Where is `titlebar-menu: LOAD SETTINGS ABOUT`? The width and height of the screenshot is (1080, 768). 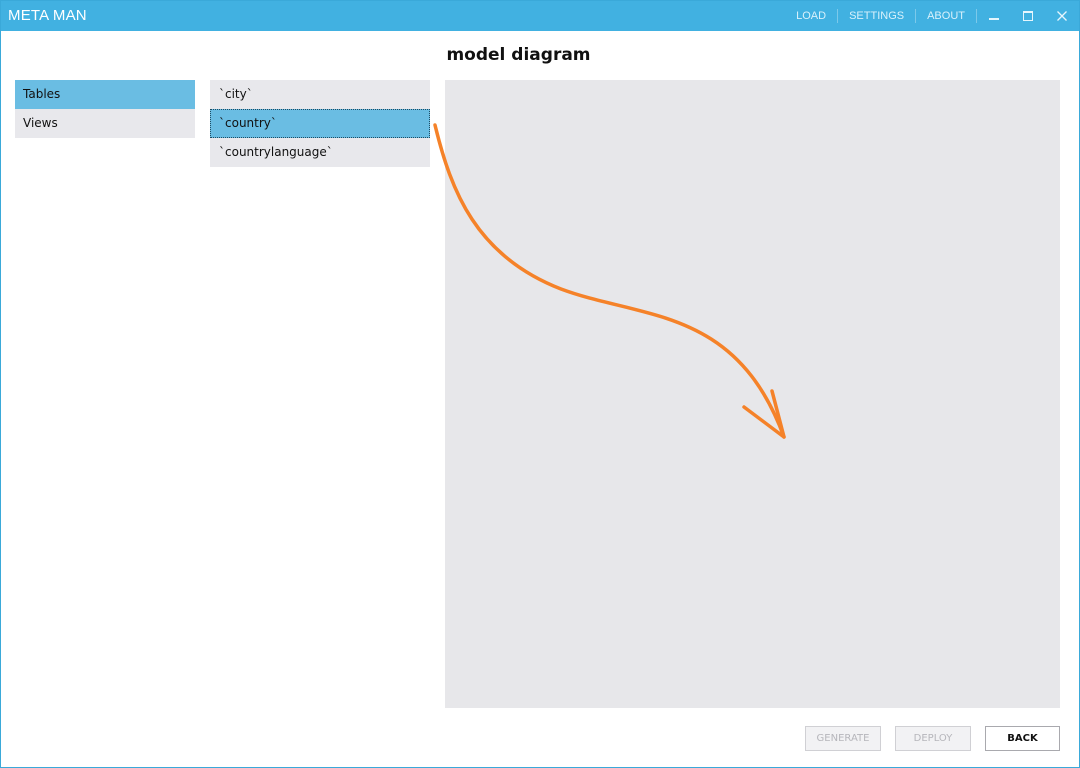 titlebar-menu: LOAD SETTINGS ABOUT is located at coordinates (932, 16).